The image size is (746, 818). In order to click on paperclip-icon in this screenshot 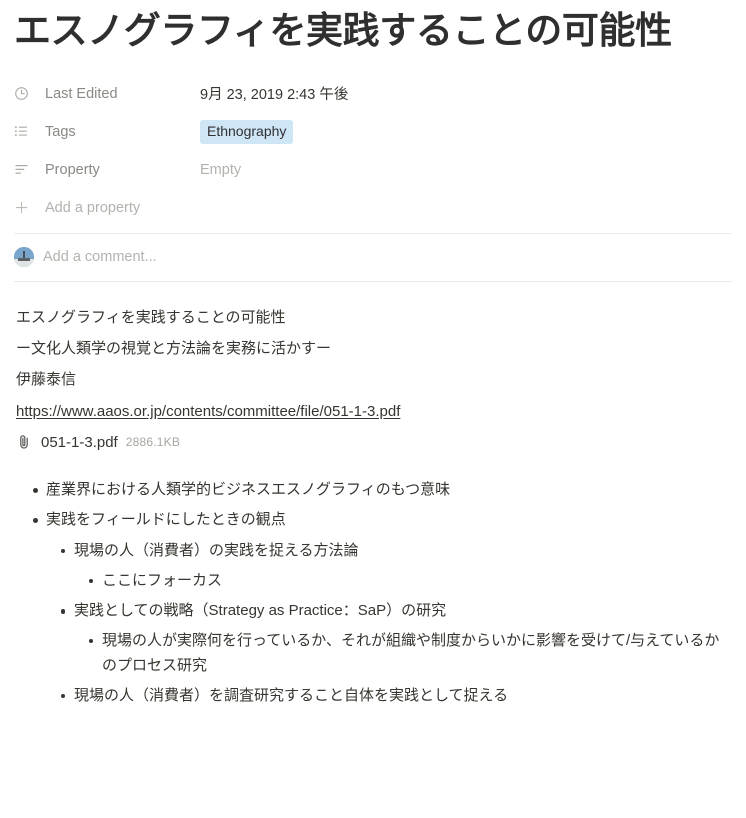, I will do `click(27, 442)`.